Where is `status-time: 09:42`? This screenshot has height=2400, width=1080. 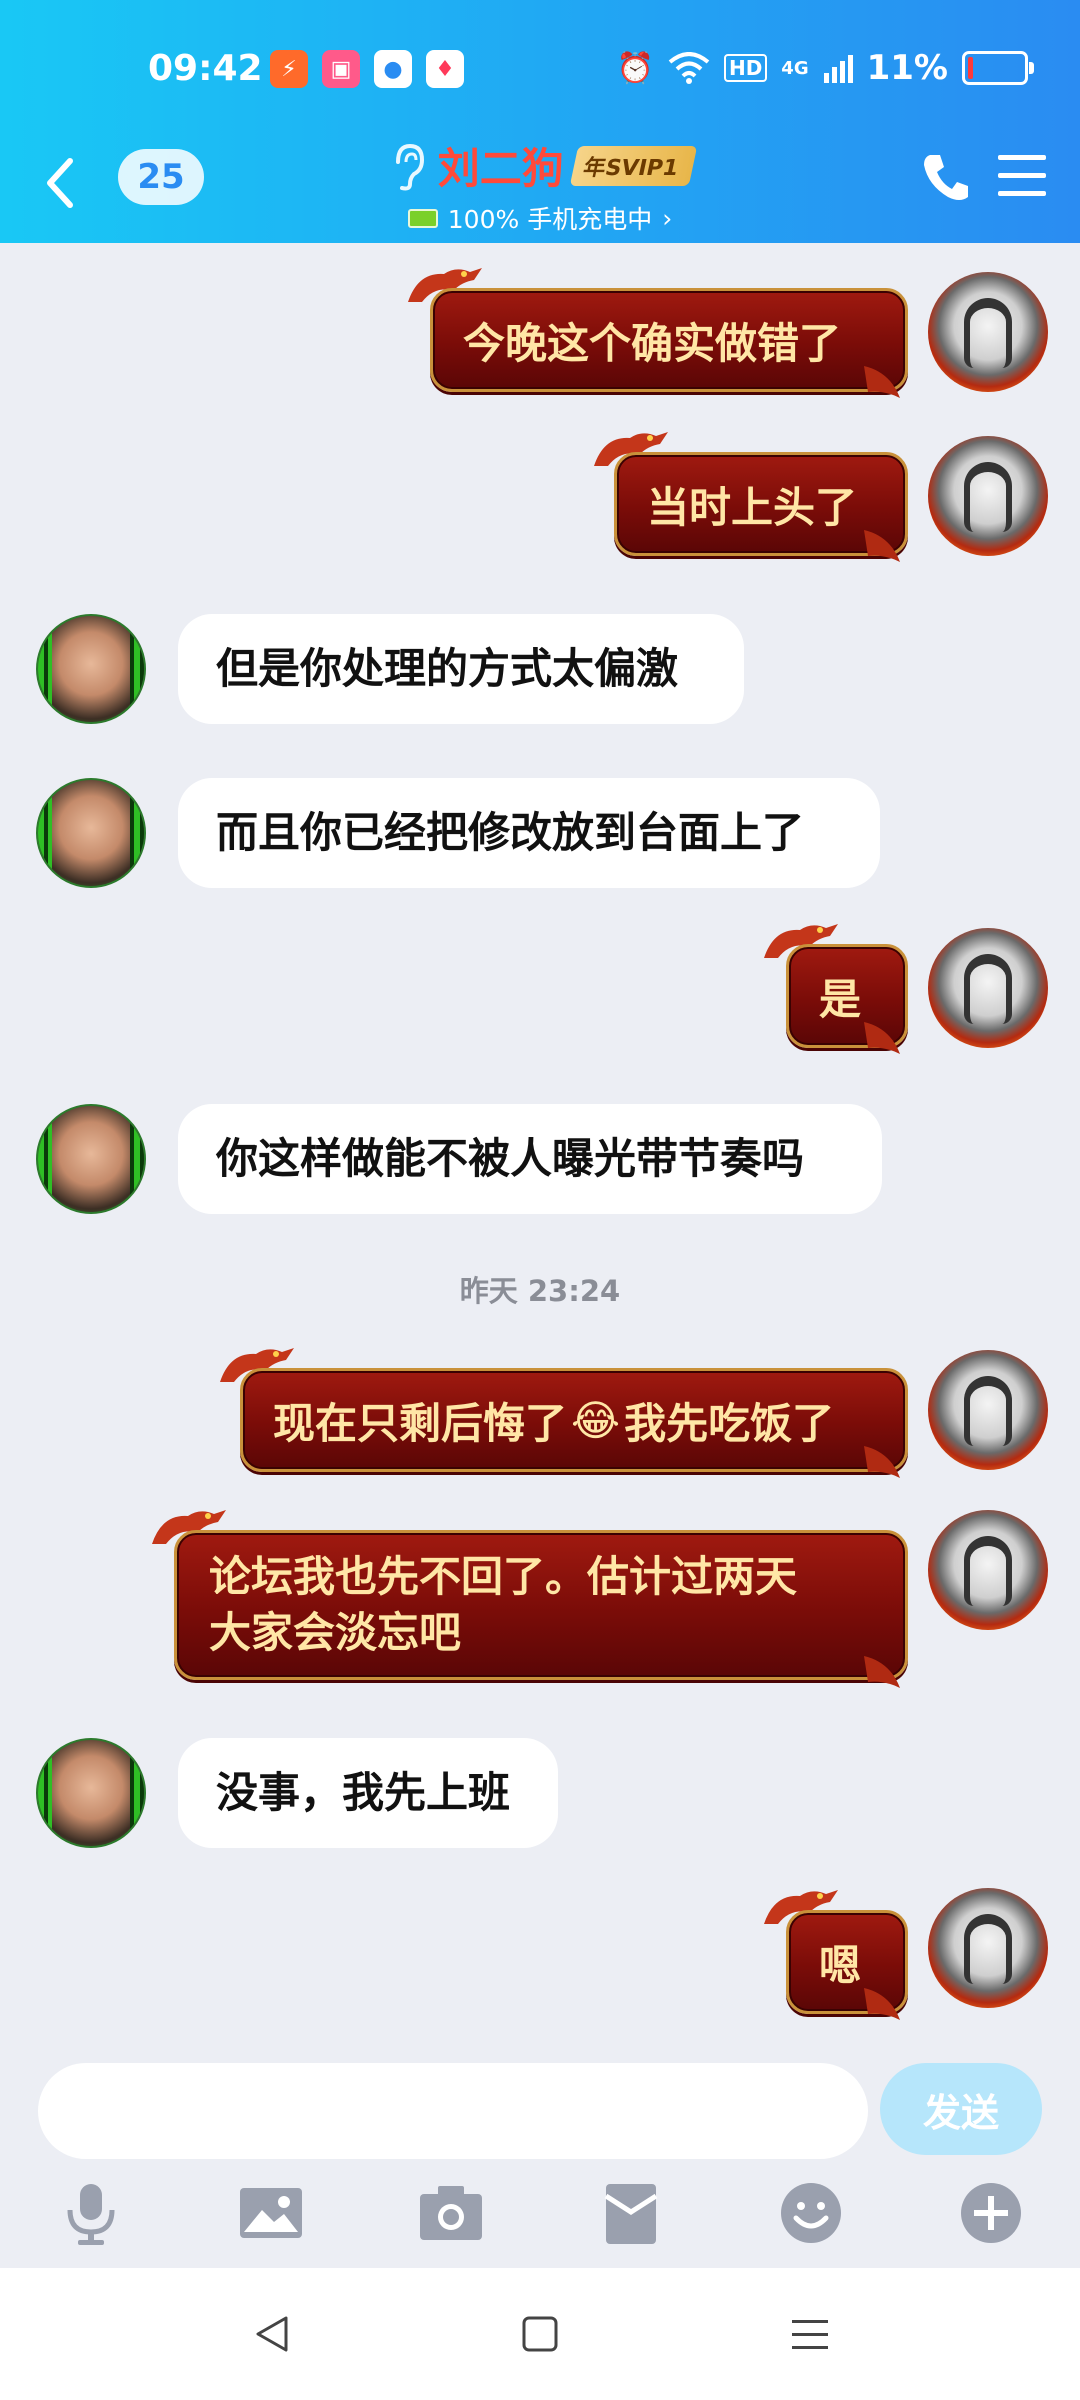
status-time: 09:42 is located at coordinates (205, 68).